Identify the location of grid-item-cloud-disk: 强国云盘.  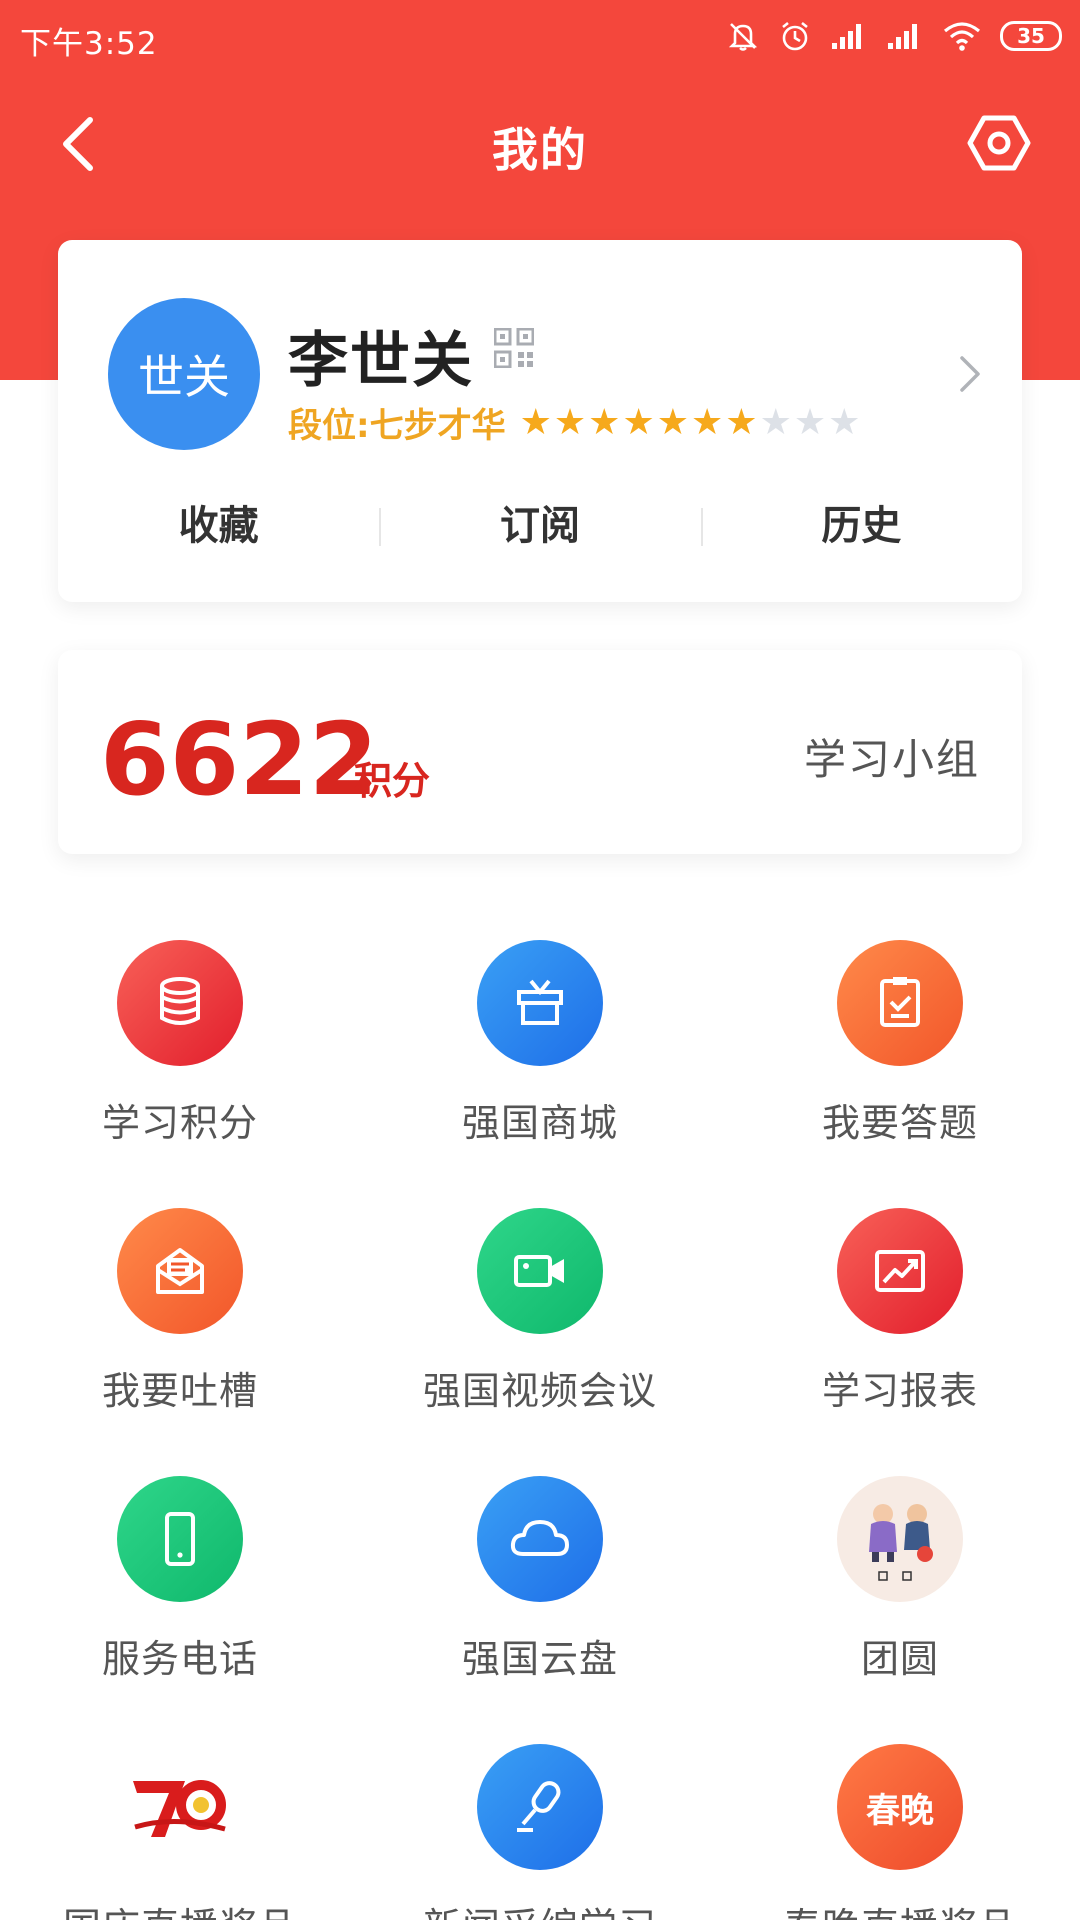
(540, 1579).